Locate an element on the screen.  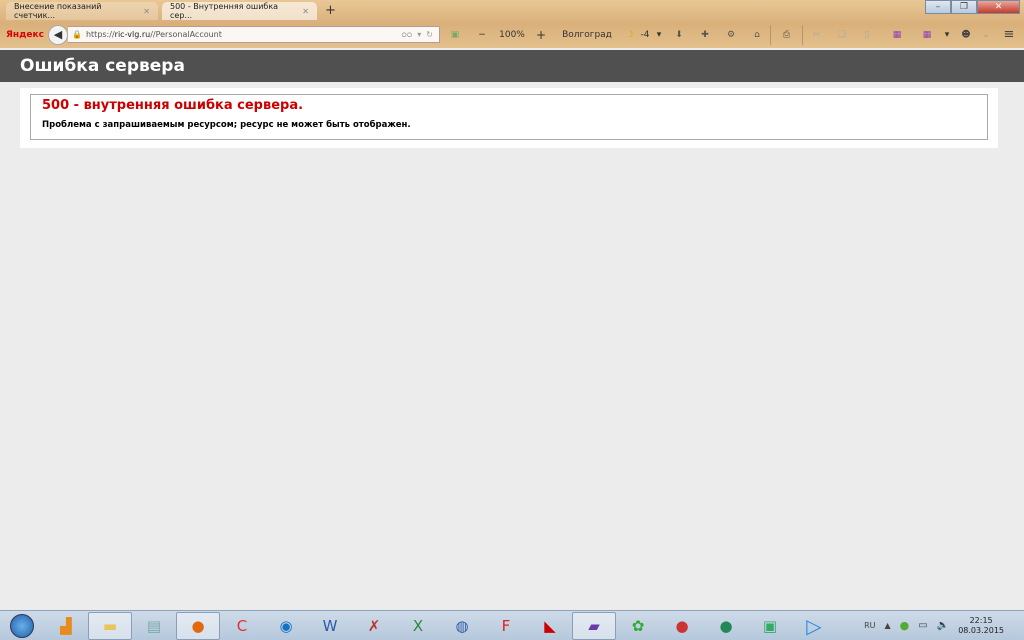
acrobat-icon: ◣ is located at coordinates (550, 625).